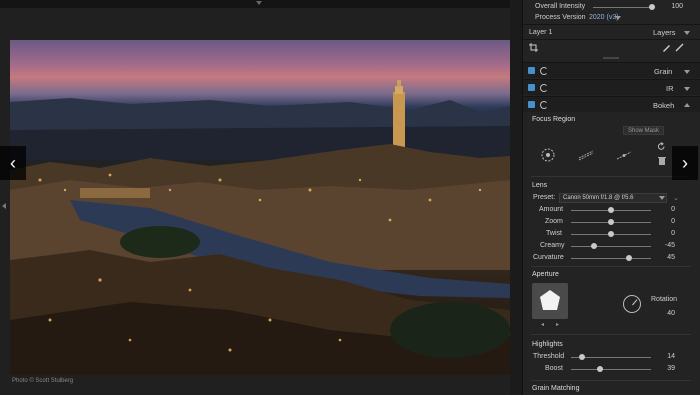 This screenshot has width=700, height=395. What do you see at coordinates (671, 368) in the screenshot?
I see `slider-value-boost: 39` at bounding box center [671, 368].